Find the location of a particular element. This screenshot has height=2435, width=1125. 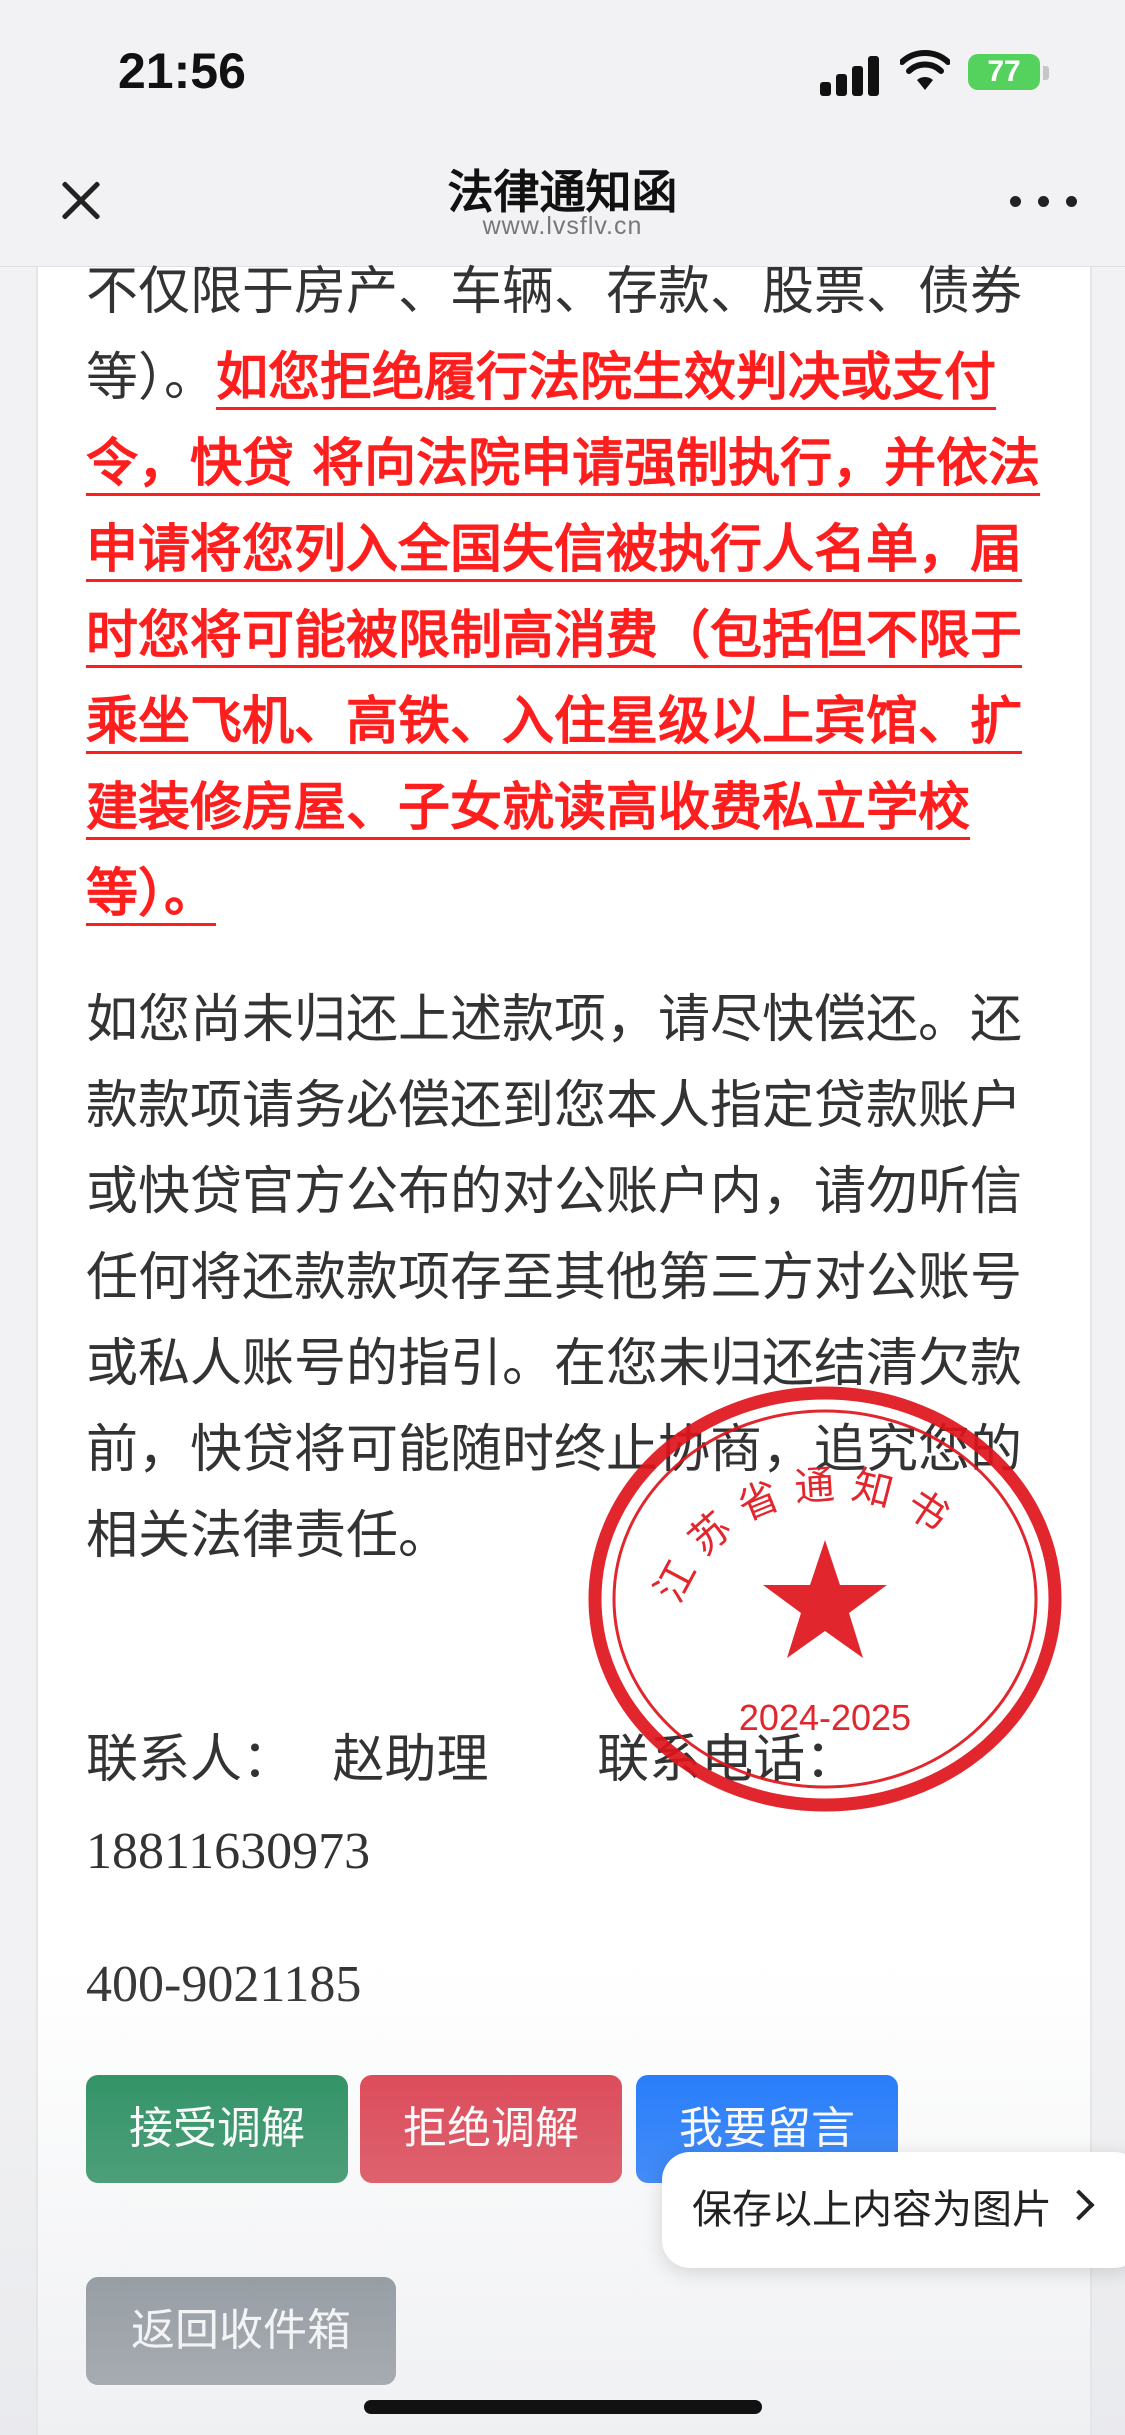

seal-star-icon is located at coordinates (825, 1599).